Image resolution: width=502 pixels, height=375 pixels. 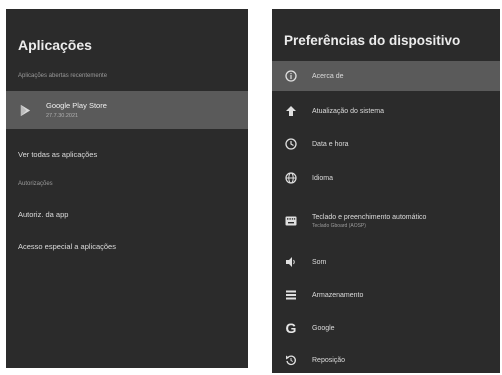 What do you see at coordinates (348, 111) in the screenshot?
I see `menu-item-label: Atualização do sistema` at bounding box center [348, 111].